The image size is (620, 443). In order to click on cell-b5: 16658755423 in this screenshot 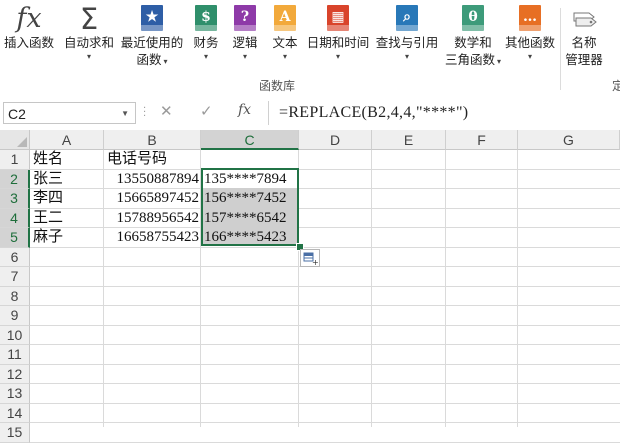, I will do `click(152, 237)`.